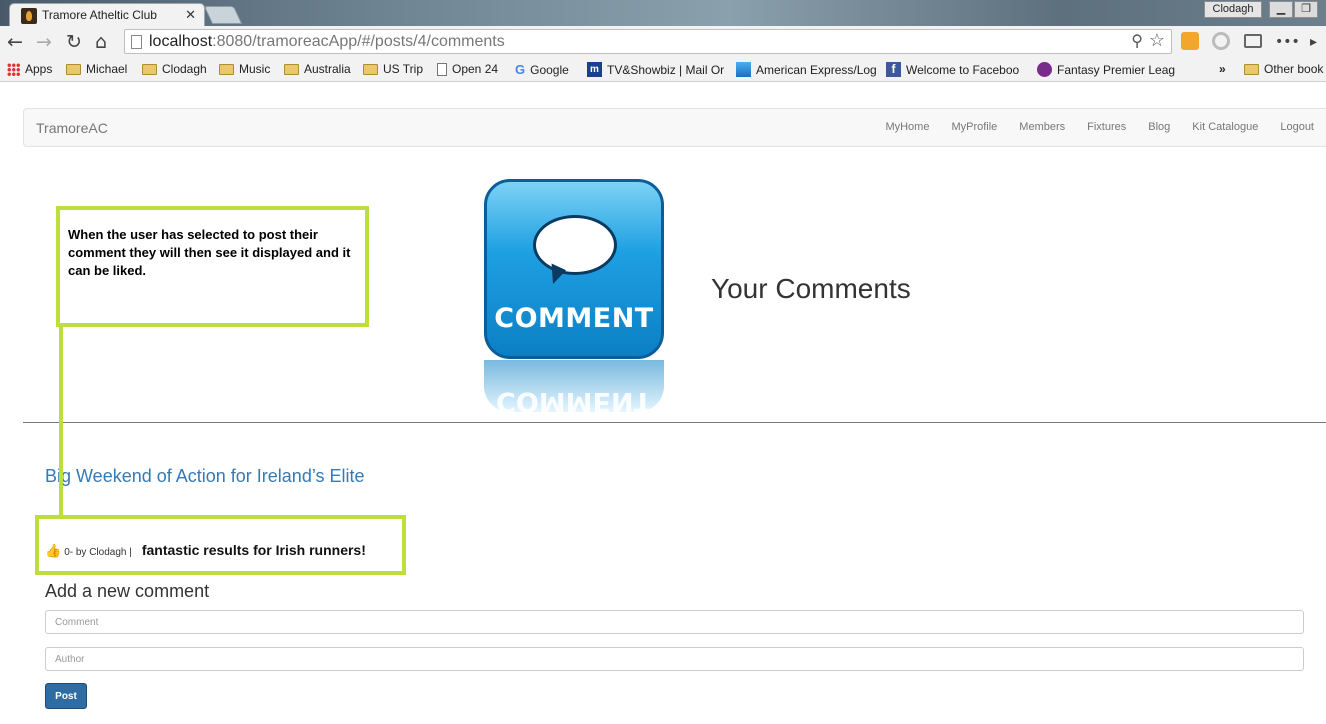 The image size is (1326, 724). Describe the element at coordinates (1157, 40) in the screenshot. I see `bookmark-star-icon: ☆` at that location.